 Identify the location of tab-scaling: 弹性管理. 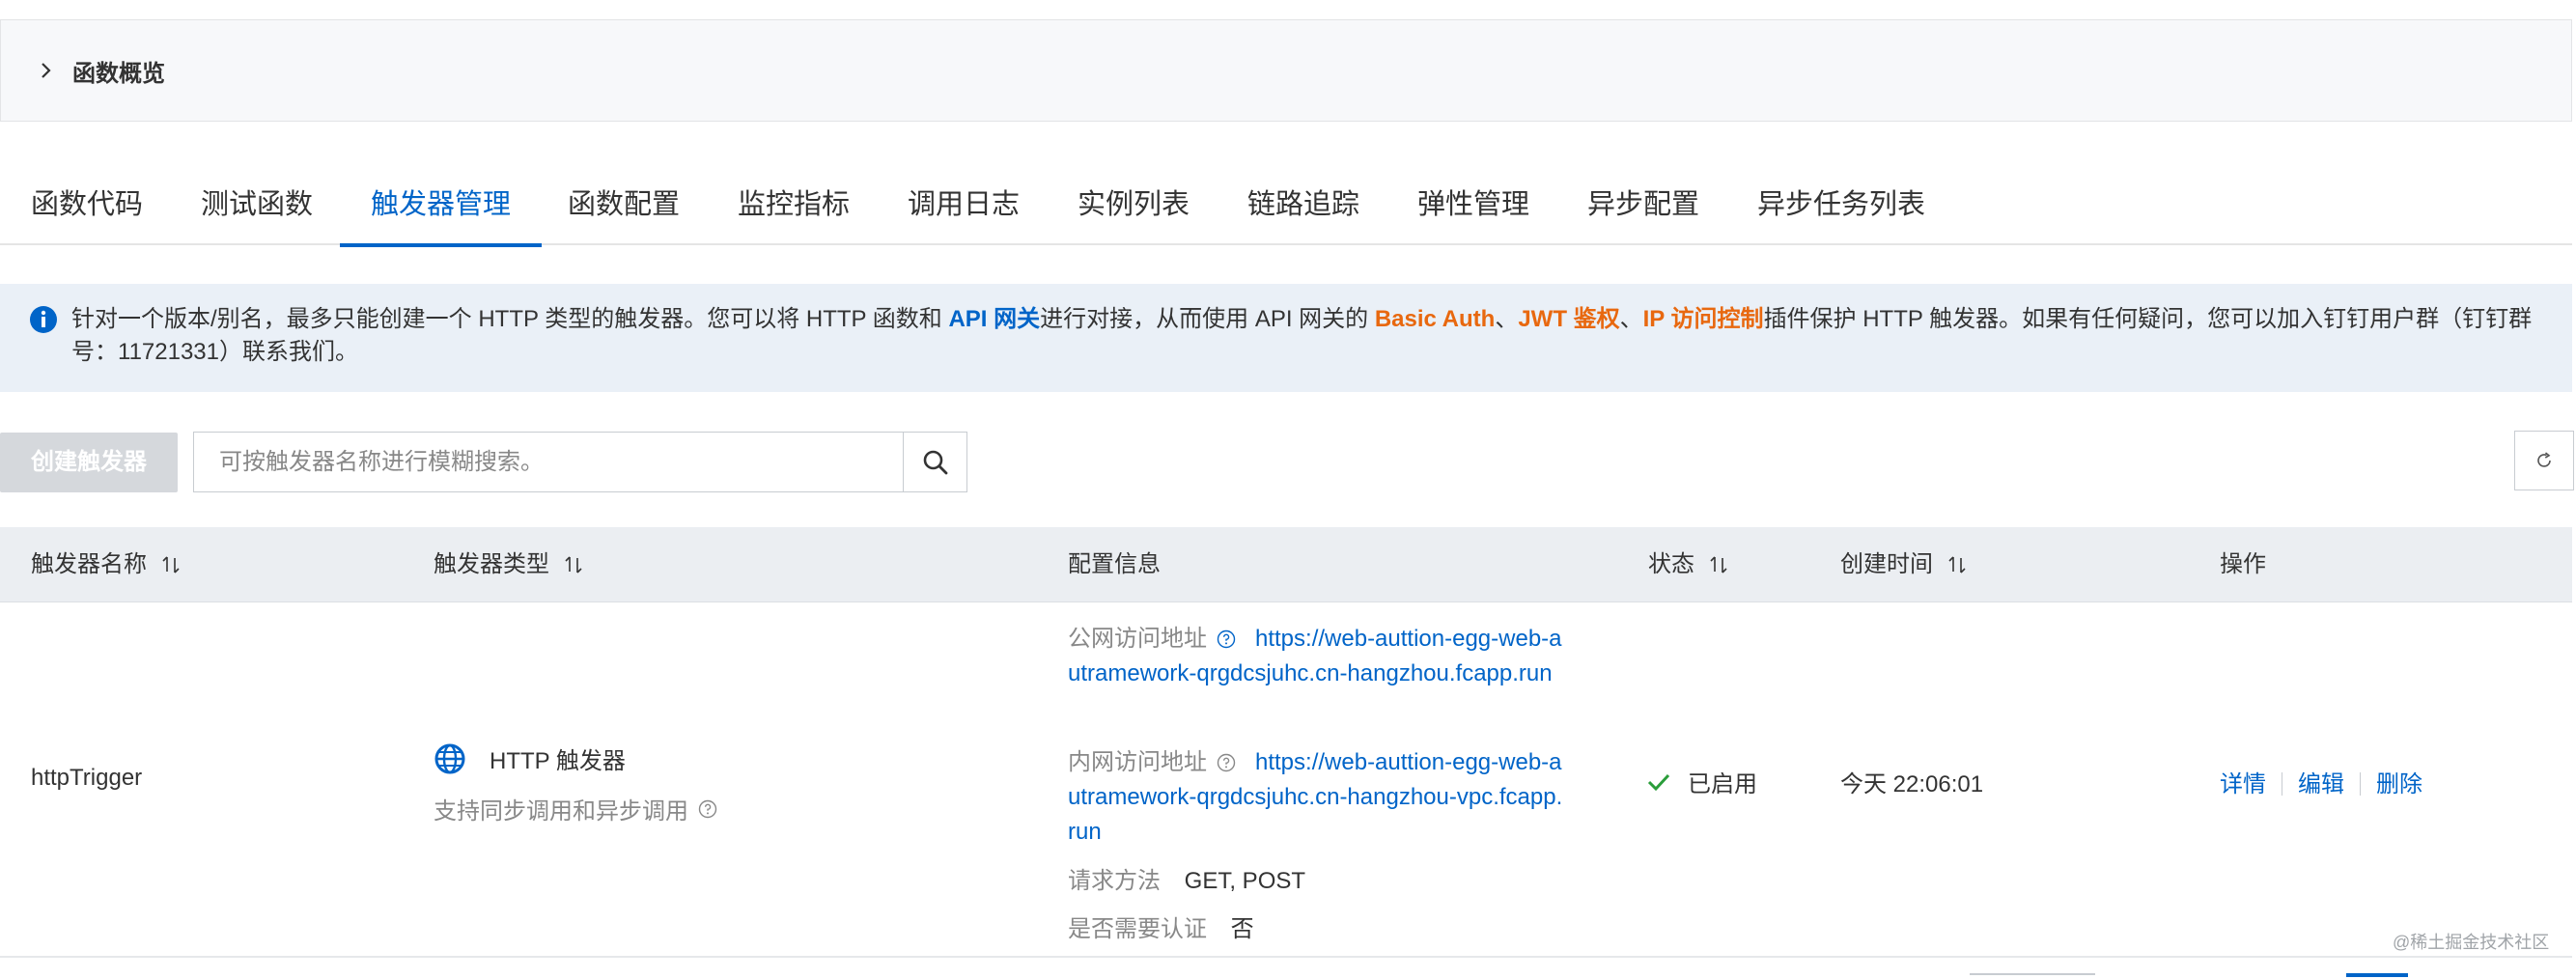
(1473, 204).